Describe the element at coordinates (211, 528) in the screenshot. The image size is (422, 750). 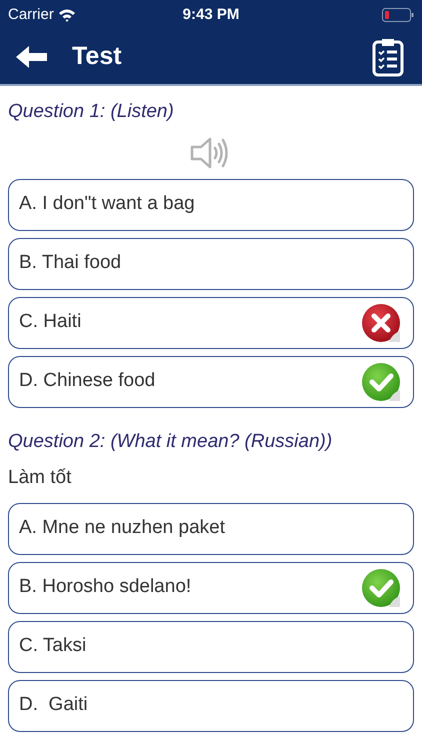
I see `answer-option: A. Mne ne nuzhen paket` at that location.